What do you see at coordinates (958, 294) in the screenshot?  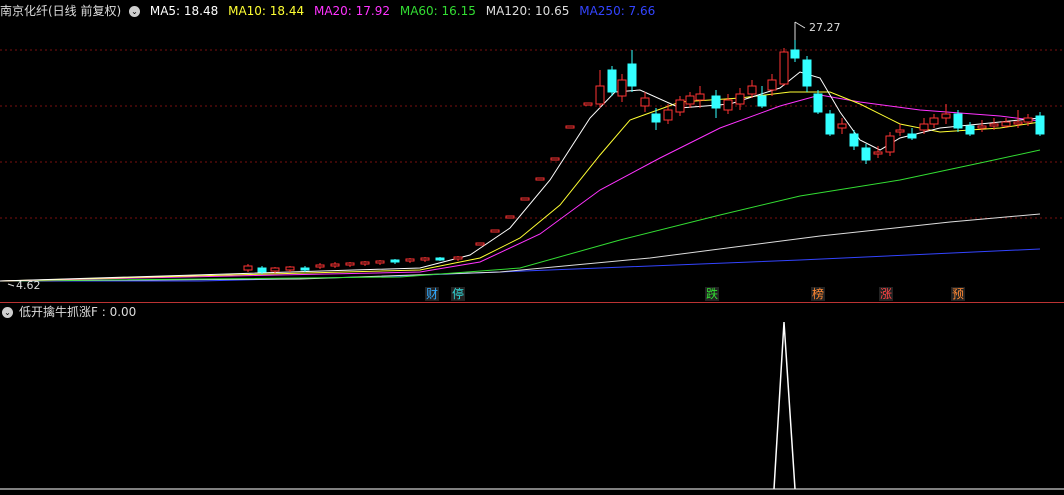 I see `event-marker: 预` at bounding box center [958, 294].